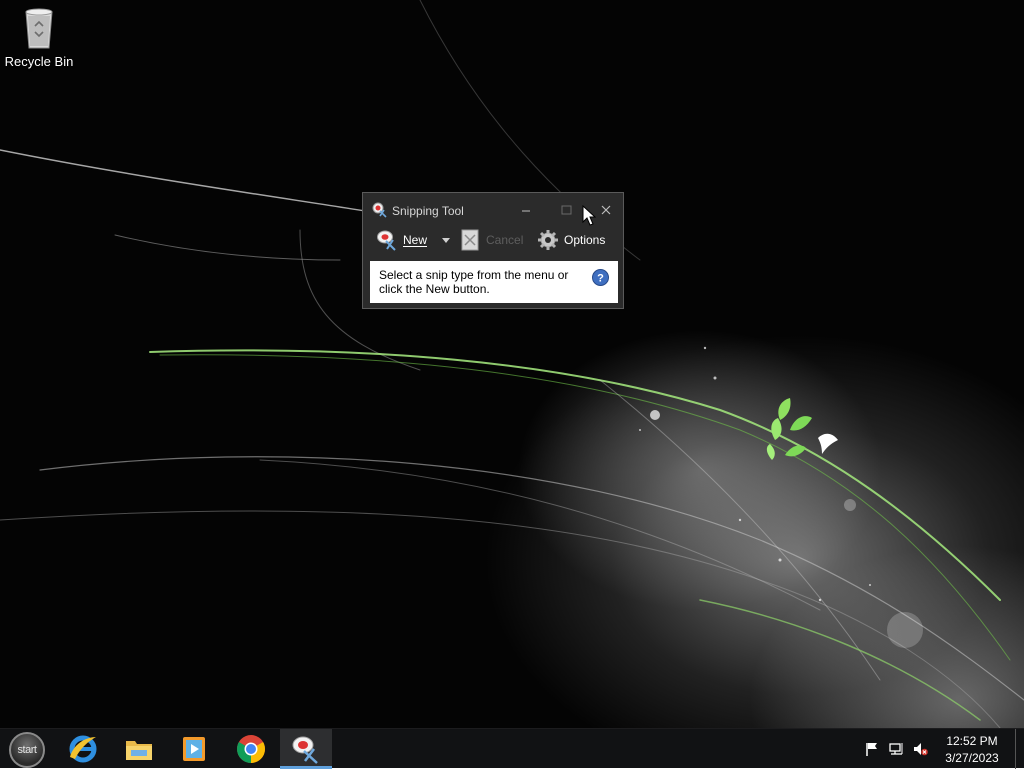 The width and height of the screenshot is (1024, 769). What do you see at coordinates (39, 61) in the screenshot?
I see `recycle-bin-label: Recycle Bin` at bounding box center [39, 61].